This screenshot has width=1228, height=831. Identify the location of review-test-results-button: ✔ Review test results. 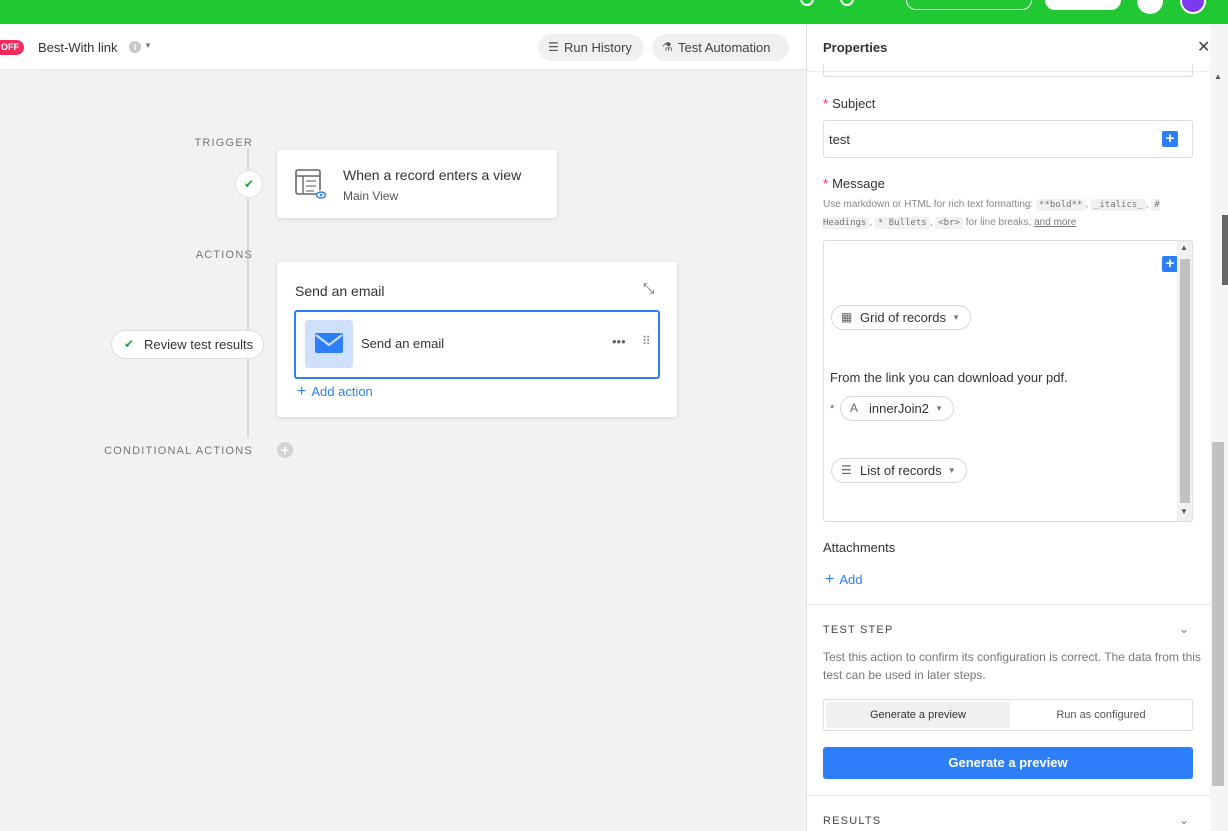
(187, 344).